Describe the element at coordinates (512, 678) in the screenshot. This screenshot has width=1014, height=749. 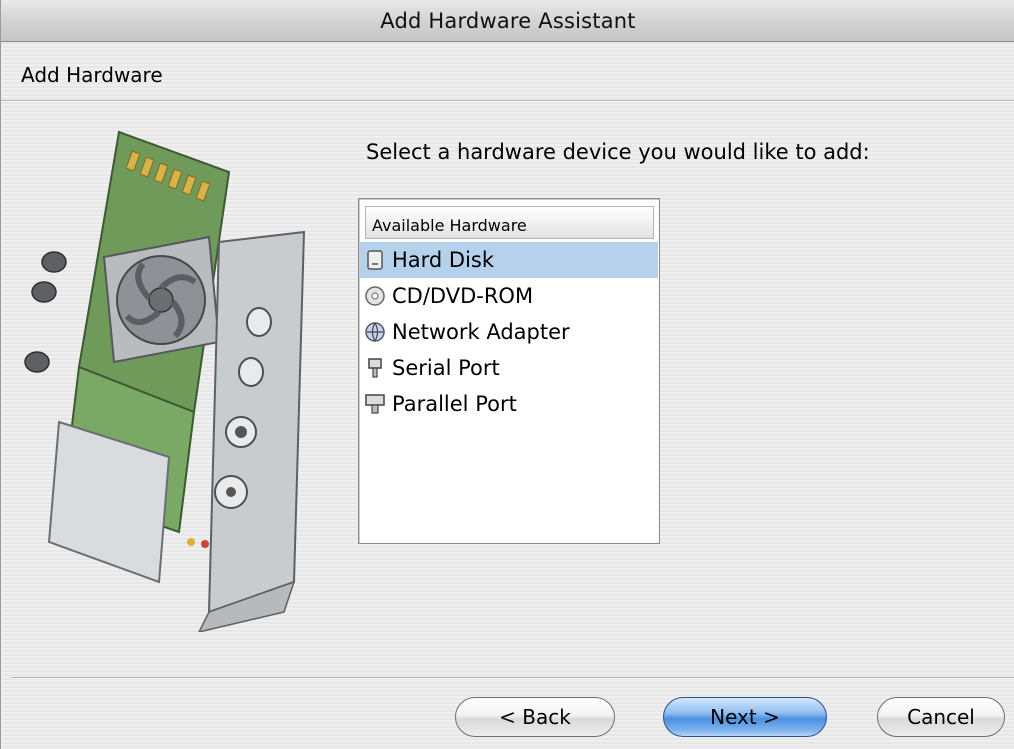
I see `footer-separator` at that location.